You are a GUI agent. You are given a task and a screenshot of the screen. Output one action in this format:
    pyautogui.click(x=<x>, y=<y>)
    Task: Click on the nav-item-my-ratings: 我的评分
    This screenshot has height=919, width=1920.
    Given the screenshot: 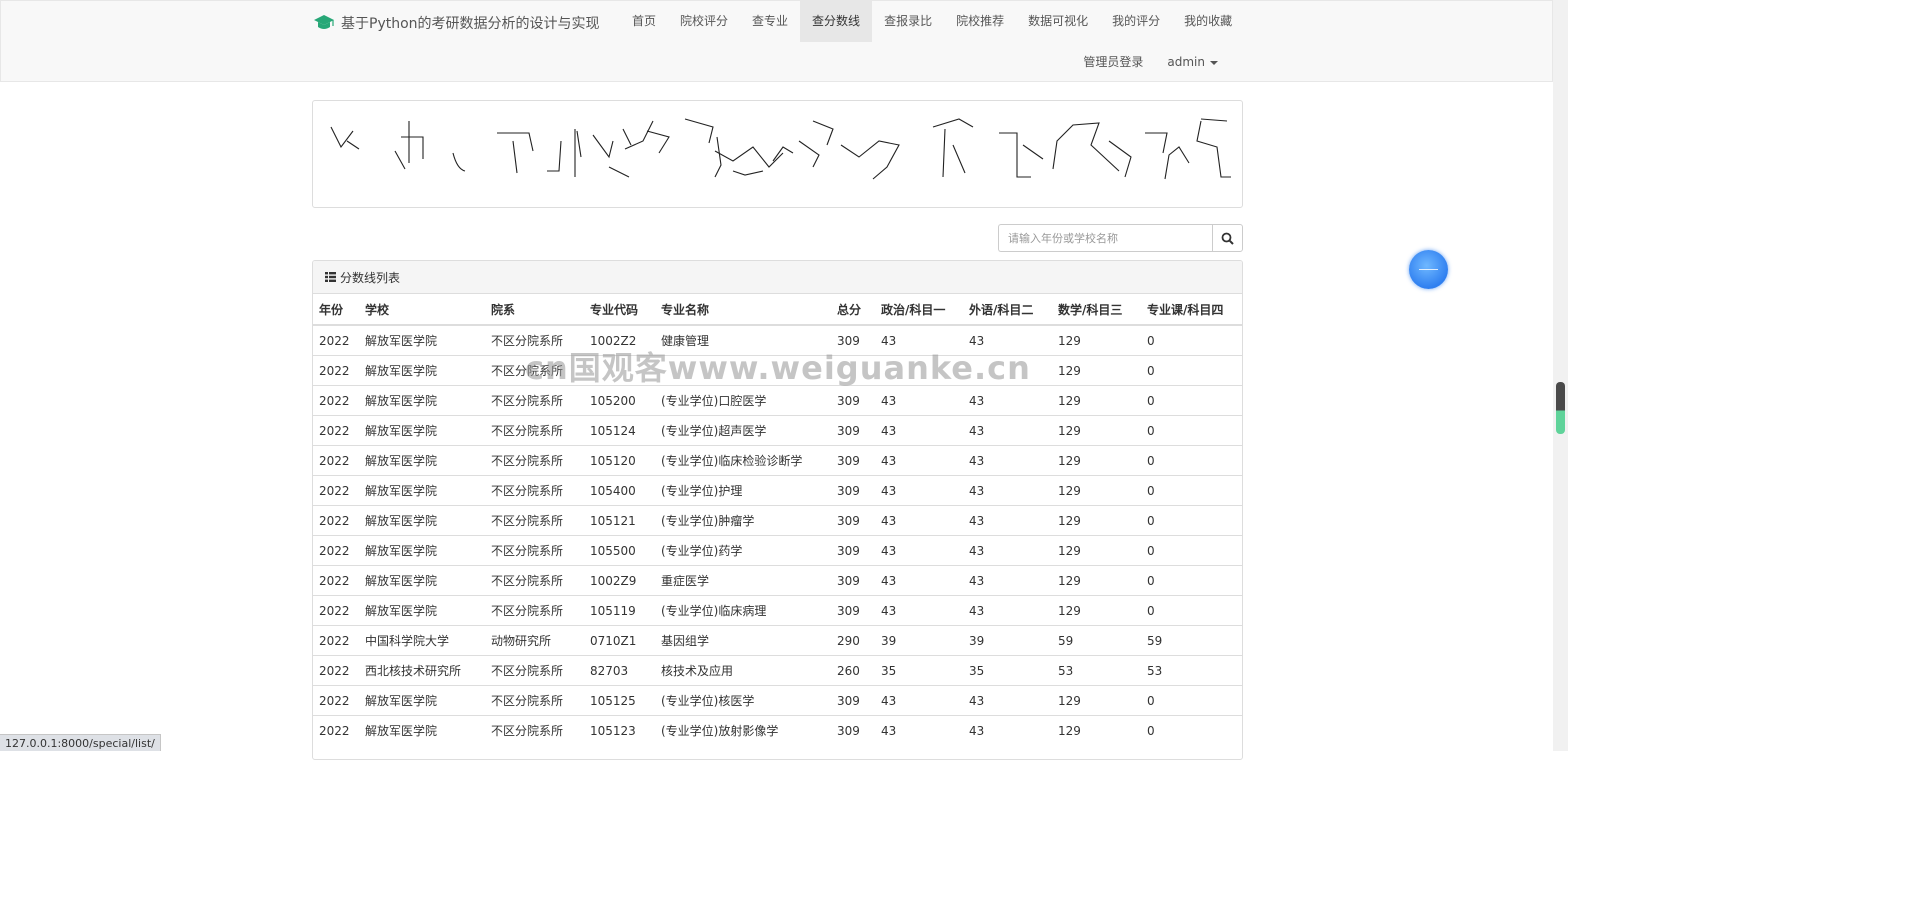 What is the action you would take?
    pyautogui.click(x=1136, y=21)
    